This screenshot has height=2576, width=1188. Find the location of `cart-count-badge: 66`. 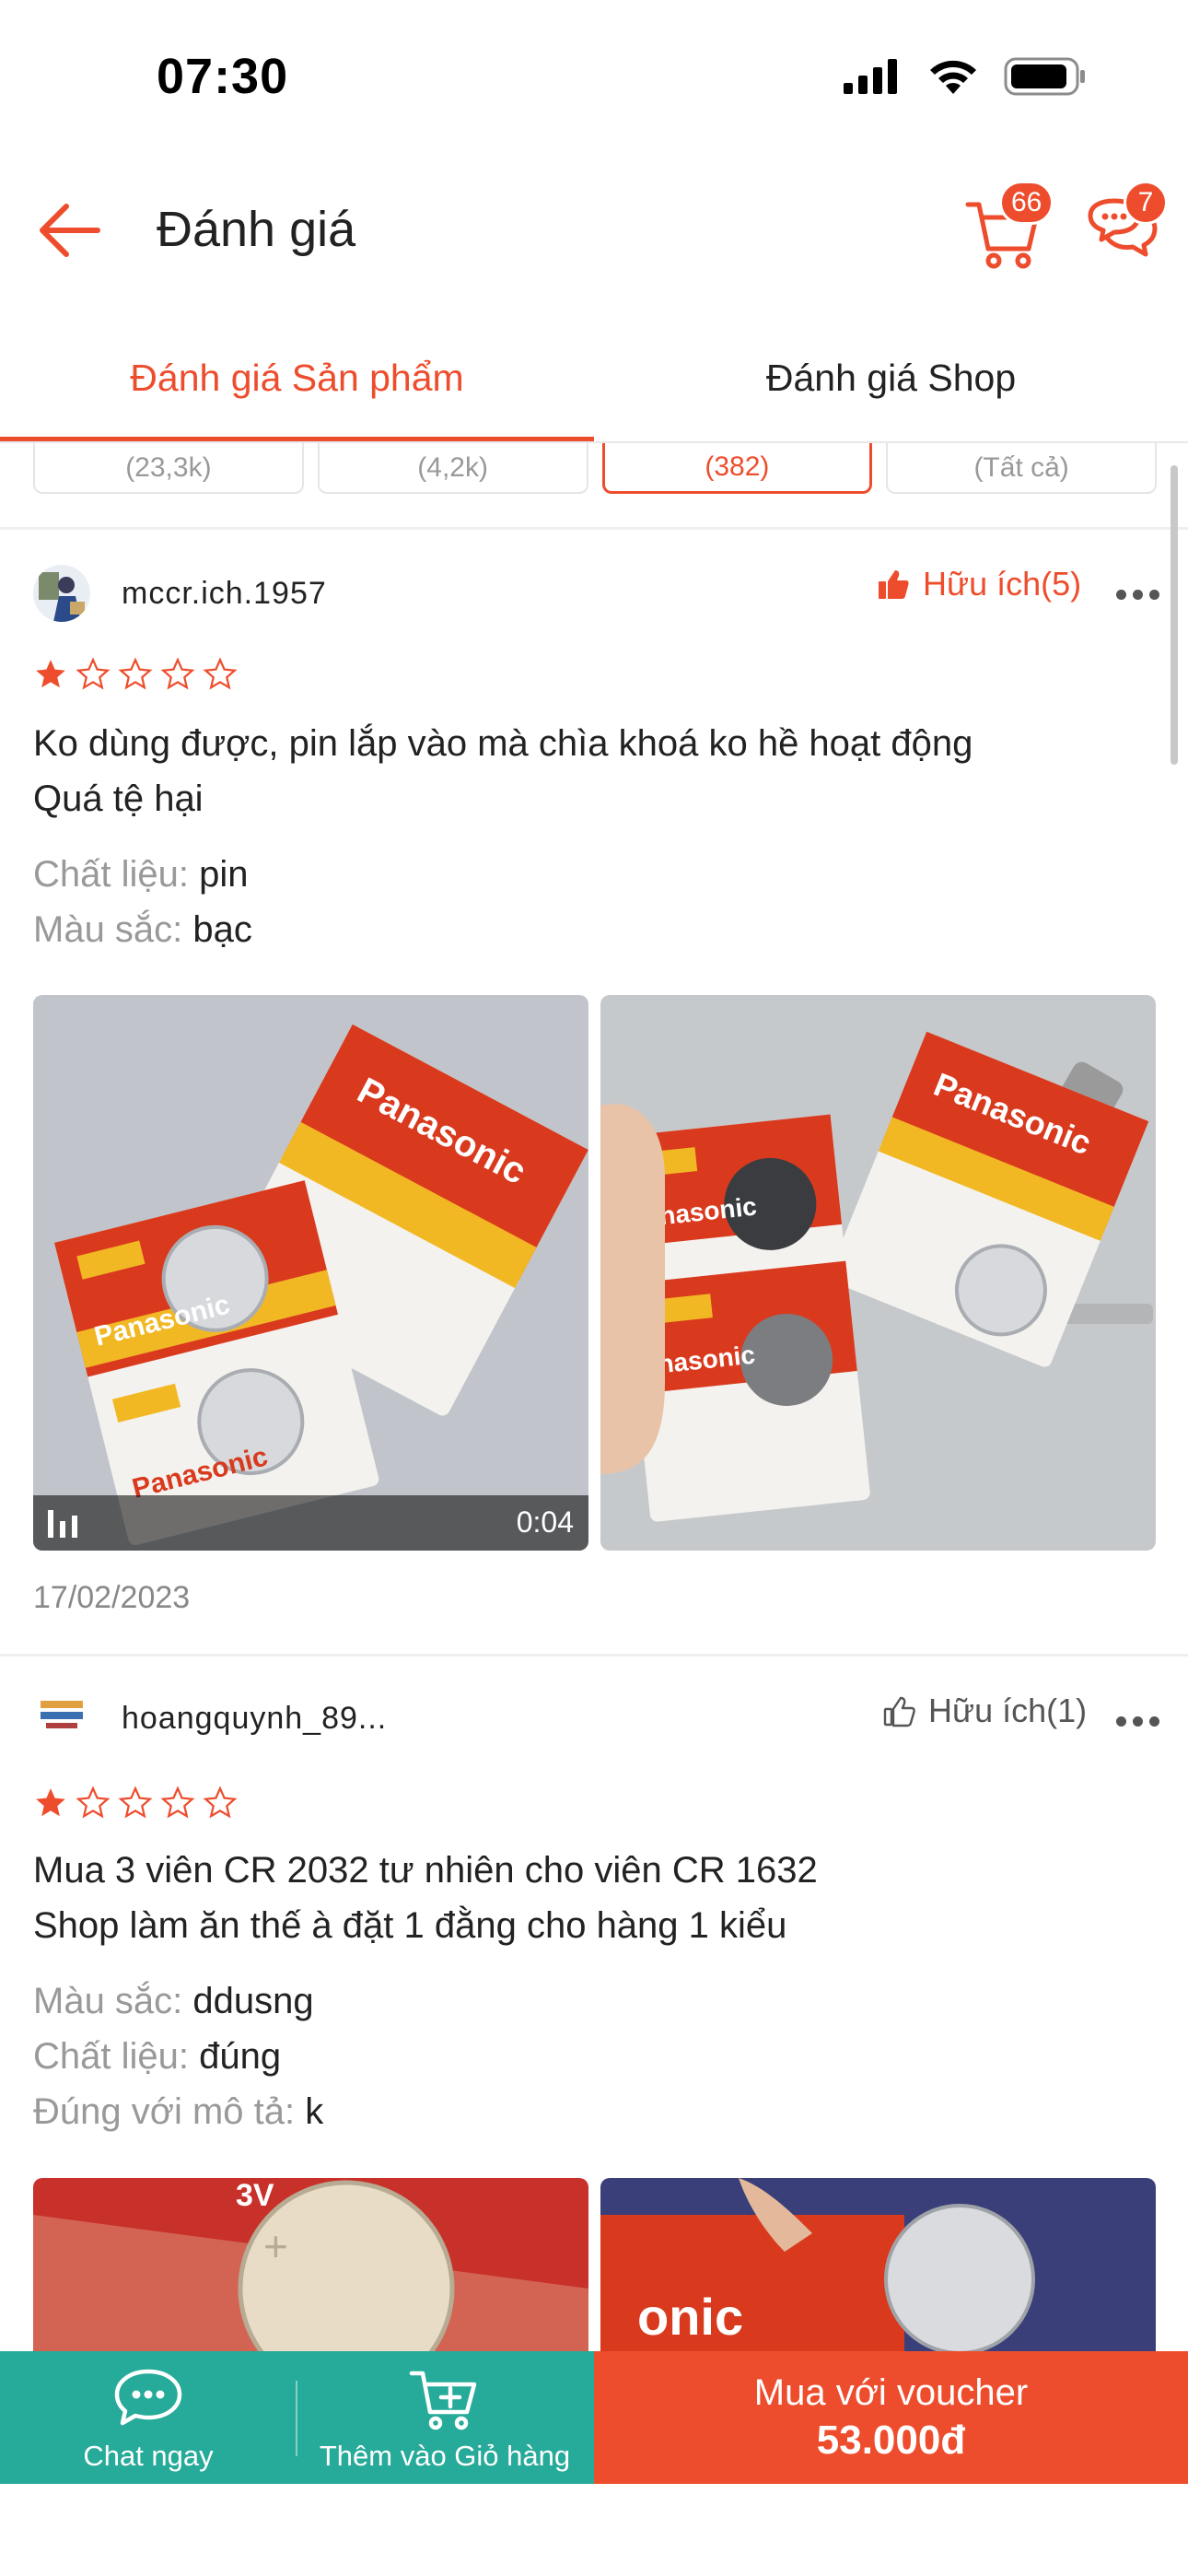

cart-count-badge: 66 is located at coordinates (1026, 203).